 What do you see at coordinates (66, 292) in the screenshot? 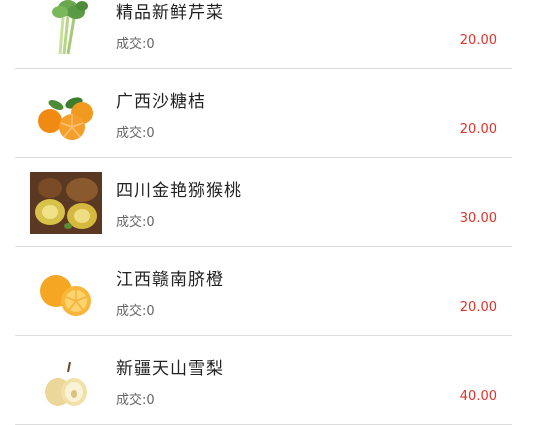
I see `orange-image` at bounding box center [66, 292].